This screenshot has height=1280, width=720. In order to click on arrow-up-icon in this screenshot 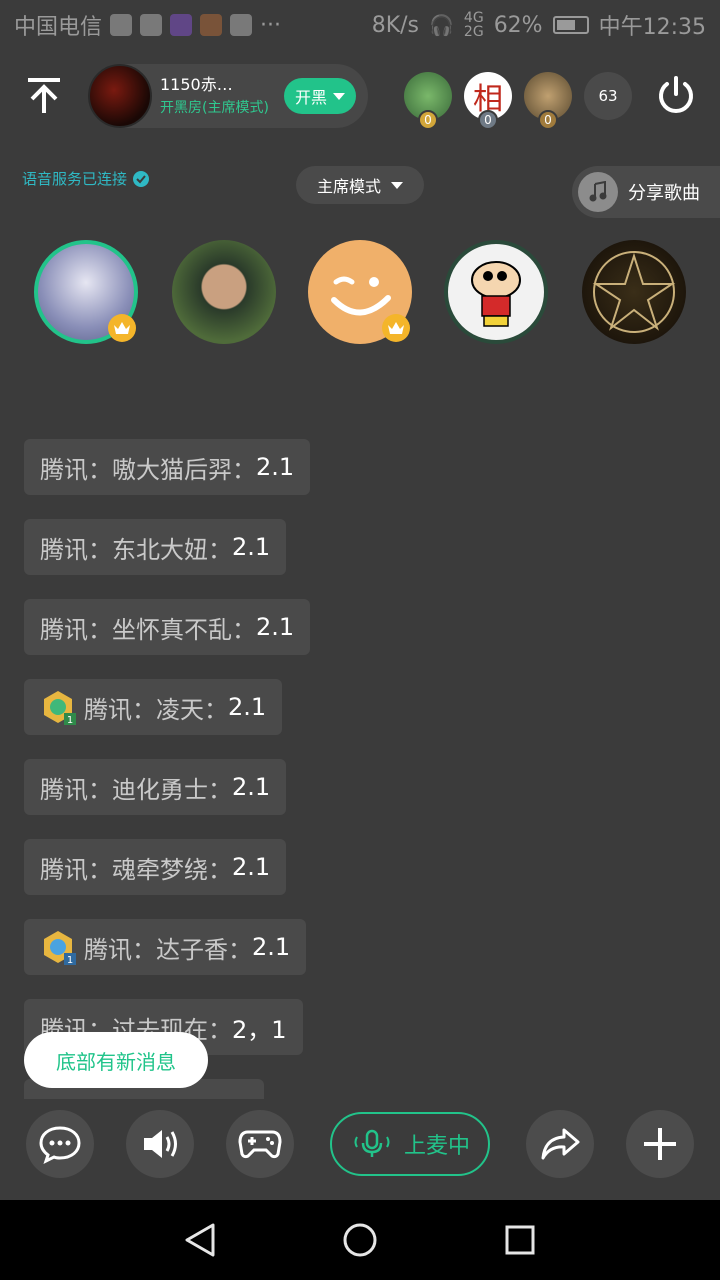, I will do `click(44, 95)`.